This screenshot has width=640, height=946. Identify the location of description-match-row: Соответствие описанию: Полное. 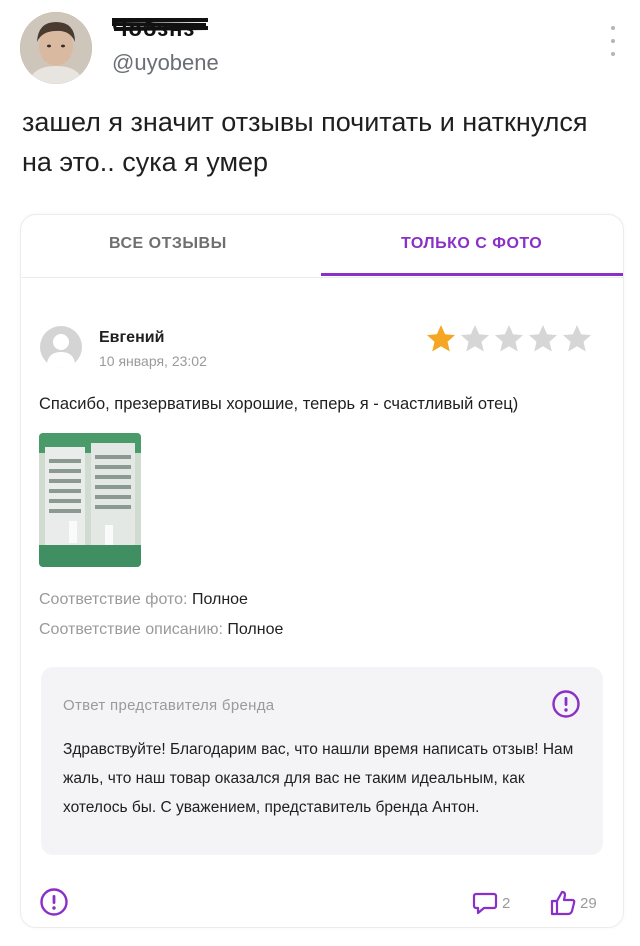
(161, 630).